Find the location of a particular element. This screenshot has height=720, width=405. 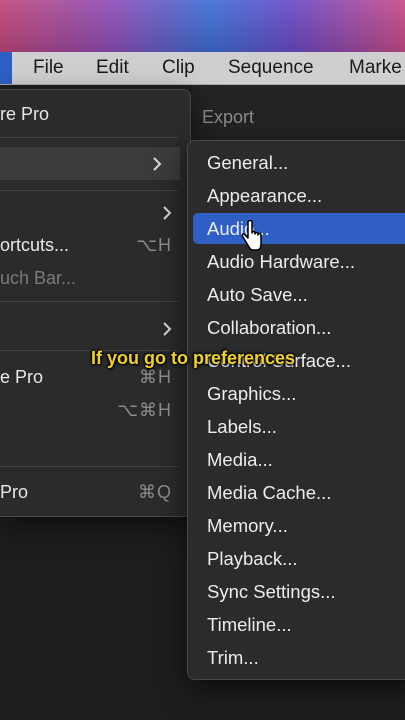

app-menu-item-quit: Pro ⌘Q is located at coordinates (95, 492).